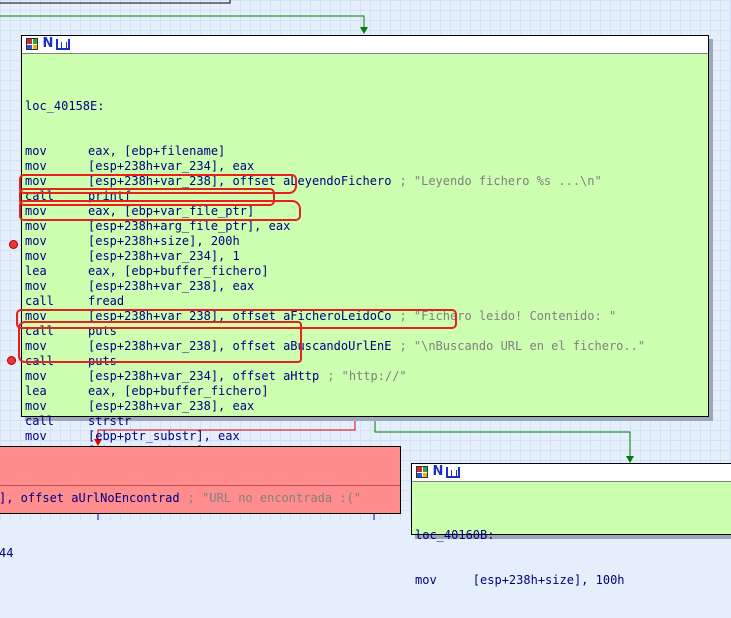 The width and height of the screenshot is (731, 618). I want to click on node-n-icon: N, so click(48, 43).